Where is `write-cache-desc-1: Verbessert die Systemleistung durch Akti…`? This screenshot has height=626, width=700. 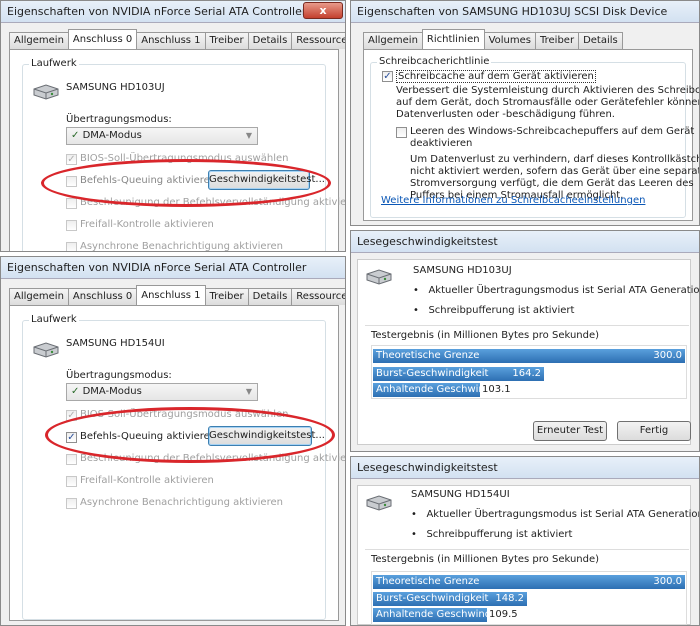 write-cache-desc-1: Verbessert die Systemleistung durch Akti… is located at coordinates (548, 90).